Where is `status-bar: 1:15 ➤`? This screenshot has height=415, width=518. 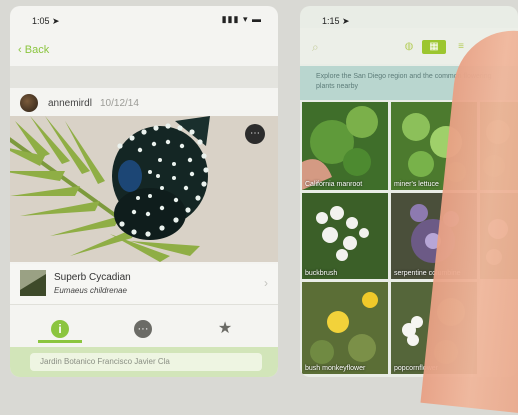
status-bar: 1:15 ➤ is located at coordinates (409, 17).